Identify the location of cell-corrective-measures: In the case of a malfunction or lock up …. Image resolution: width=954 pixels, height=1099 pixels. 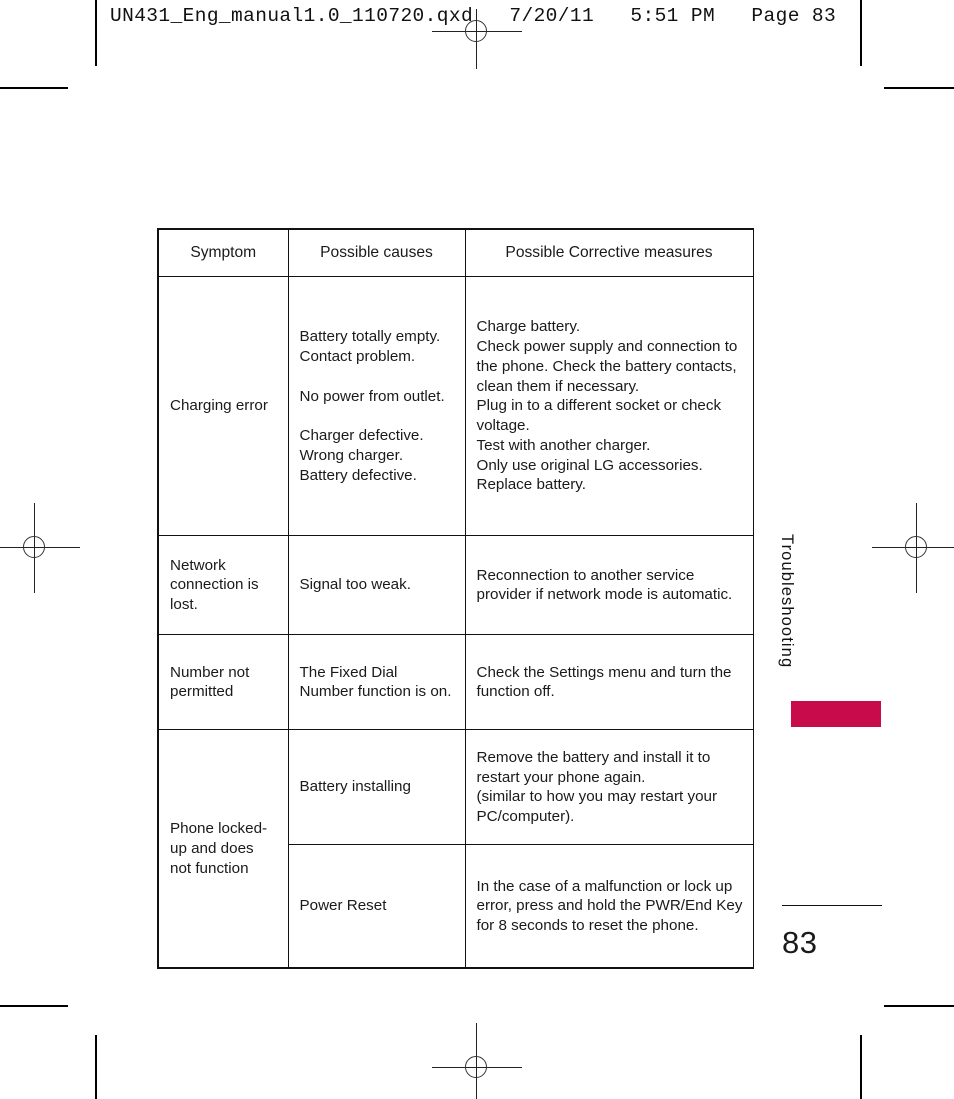
(609, 906).